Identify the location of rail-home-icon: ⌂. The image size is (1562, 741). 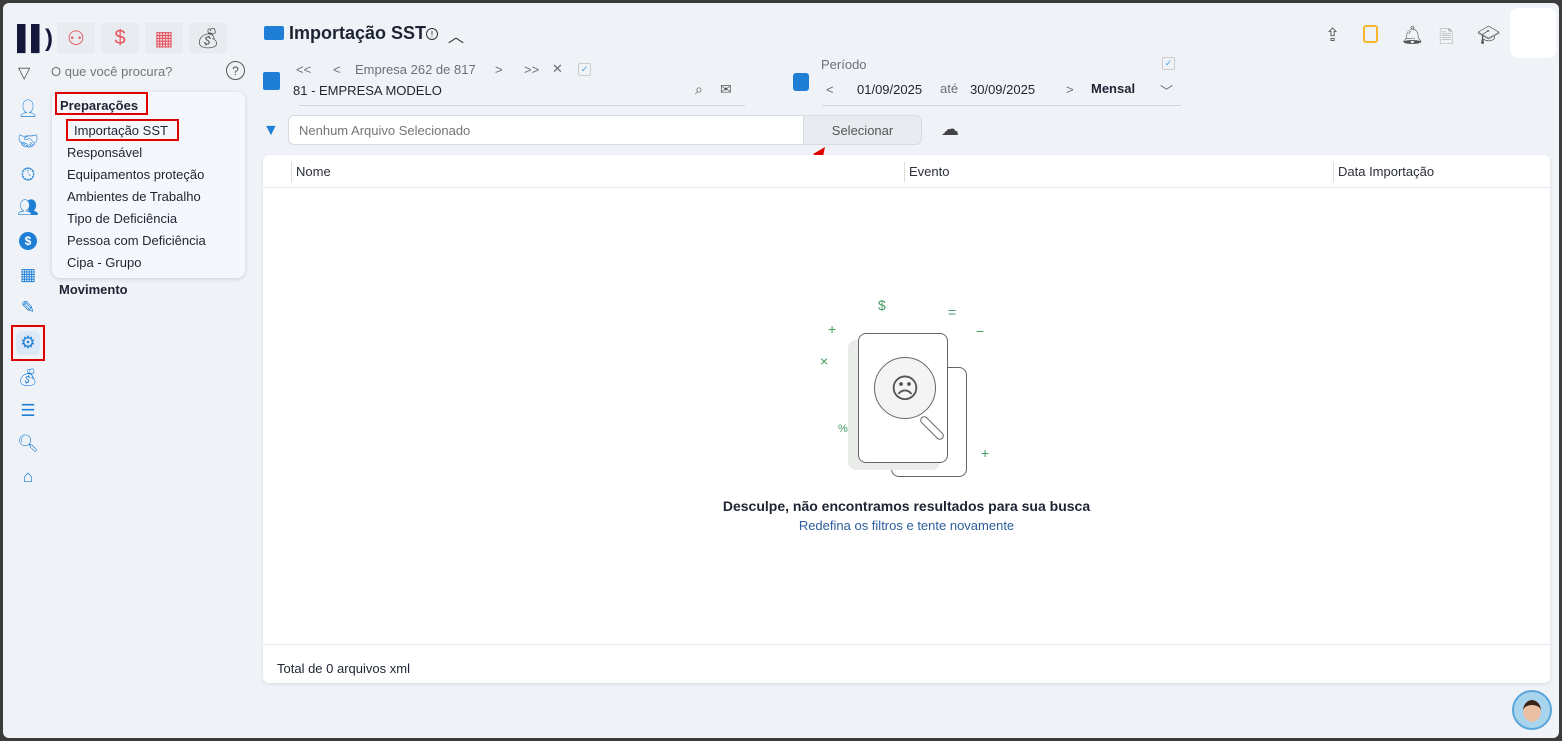
(28, 477).